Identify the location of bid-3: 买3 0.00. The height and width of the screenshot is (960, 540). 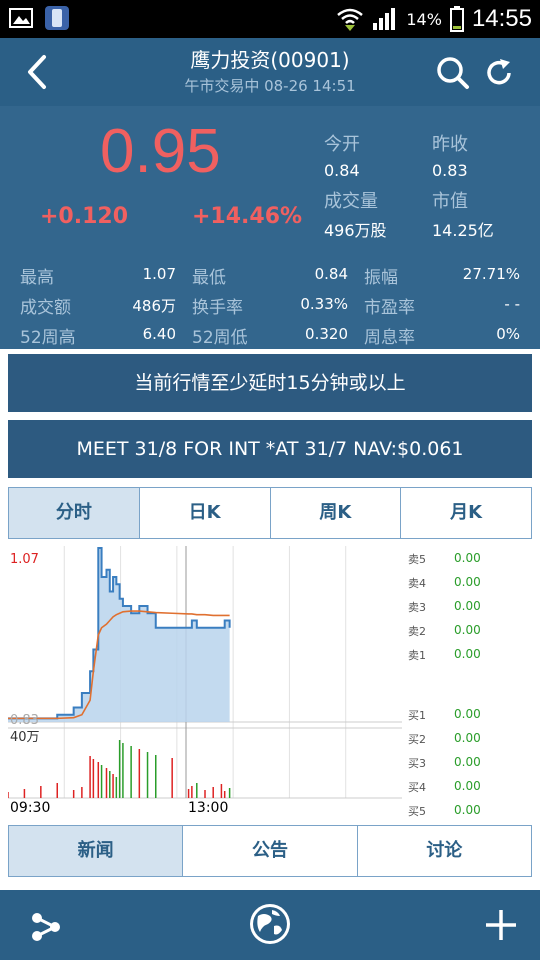
(444, 762).